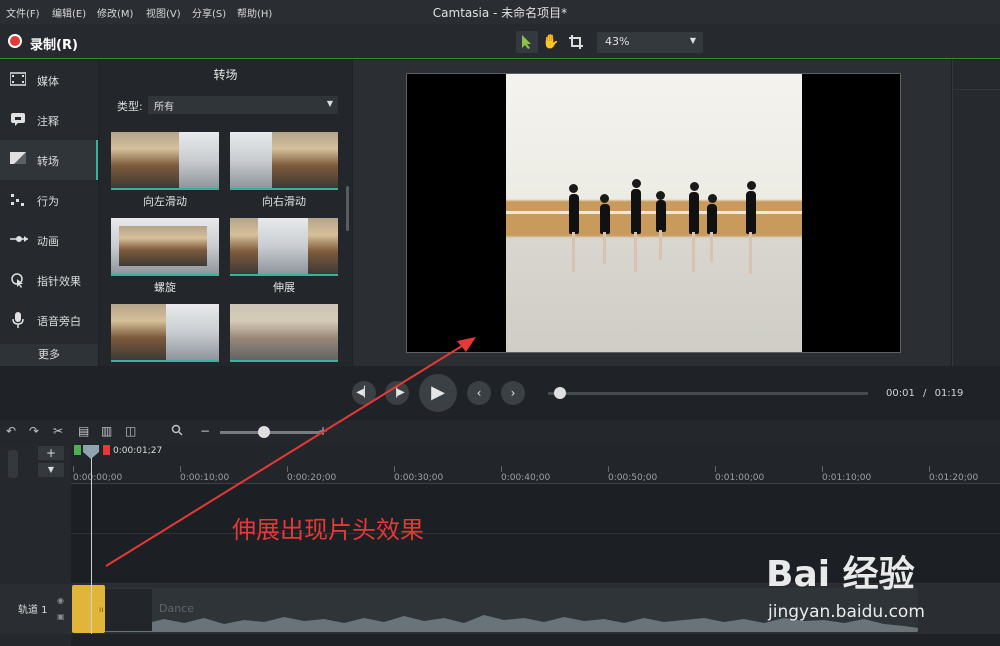 This screenshot has height=646, width=1000. I want to click on annotation-text: 伸展出现片头效果, so click(328, 530).